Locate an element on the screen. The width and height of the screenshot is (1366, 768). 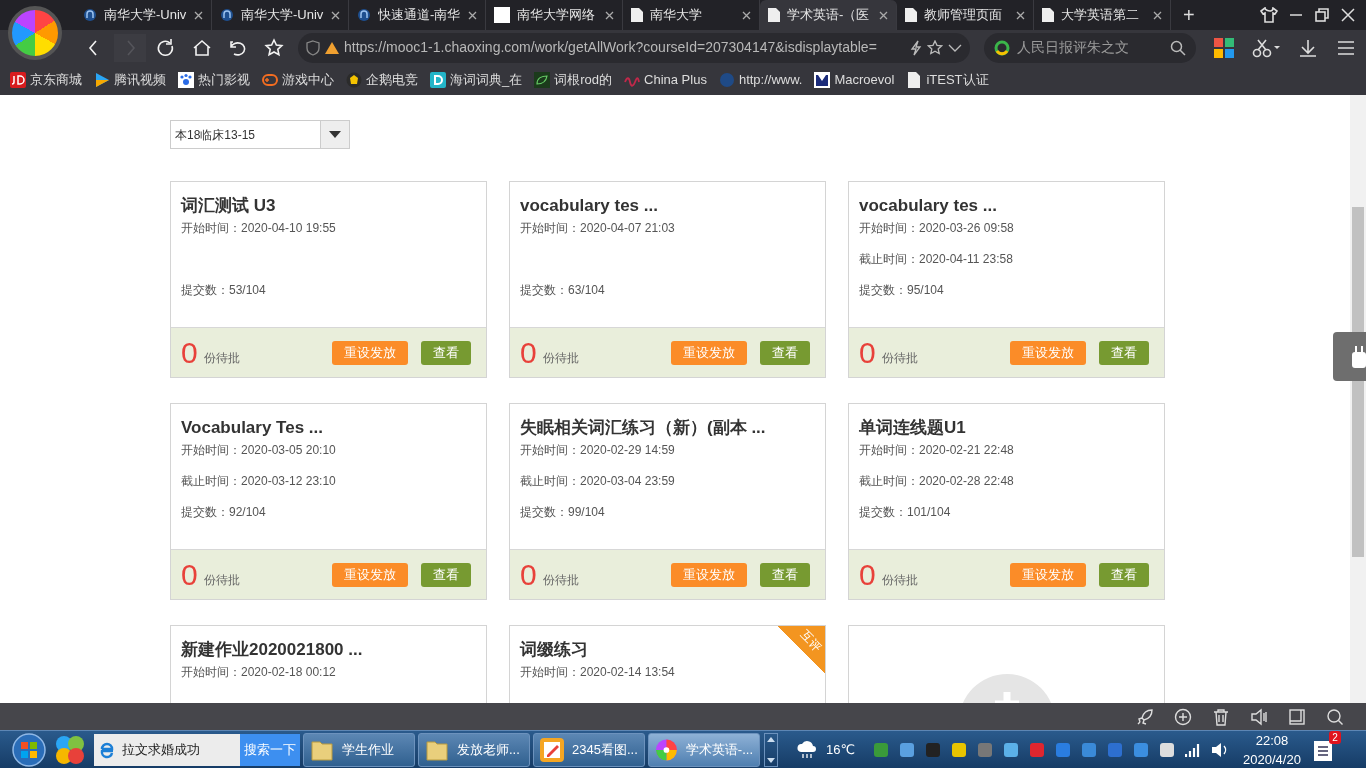
search-field: 人民日报评朱之文 is located at coordinates (1090, 47).